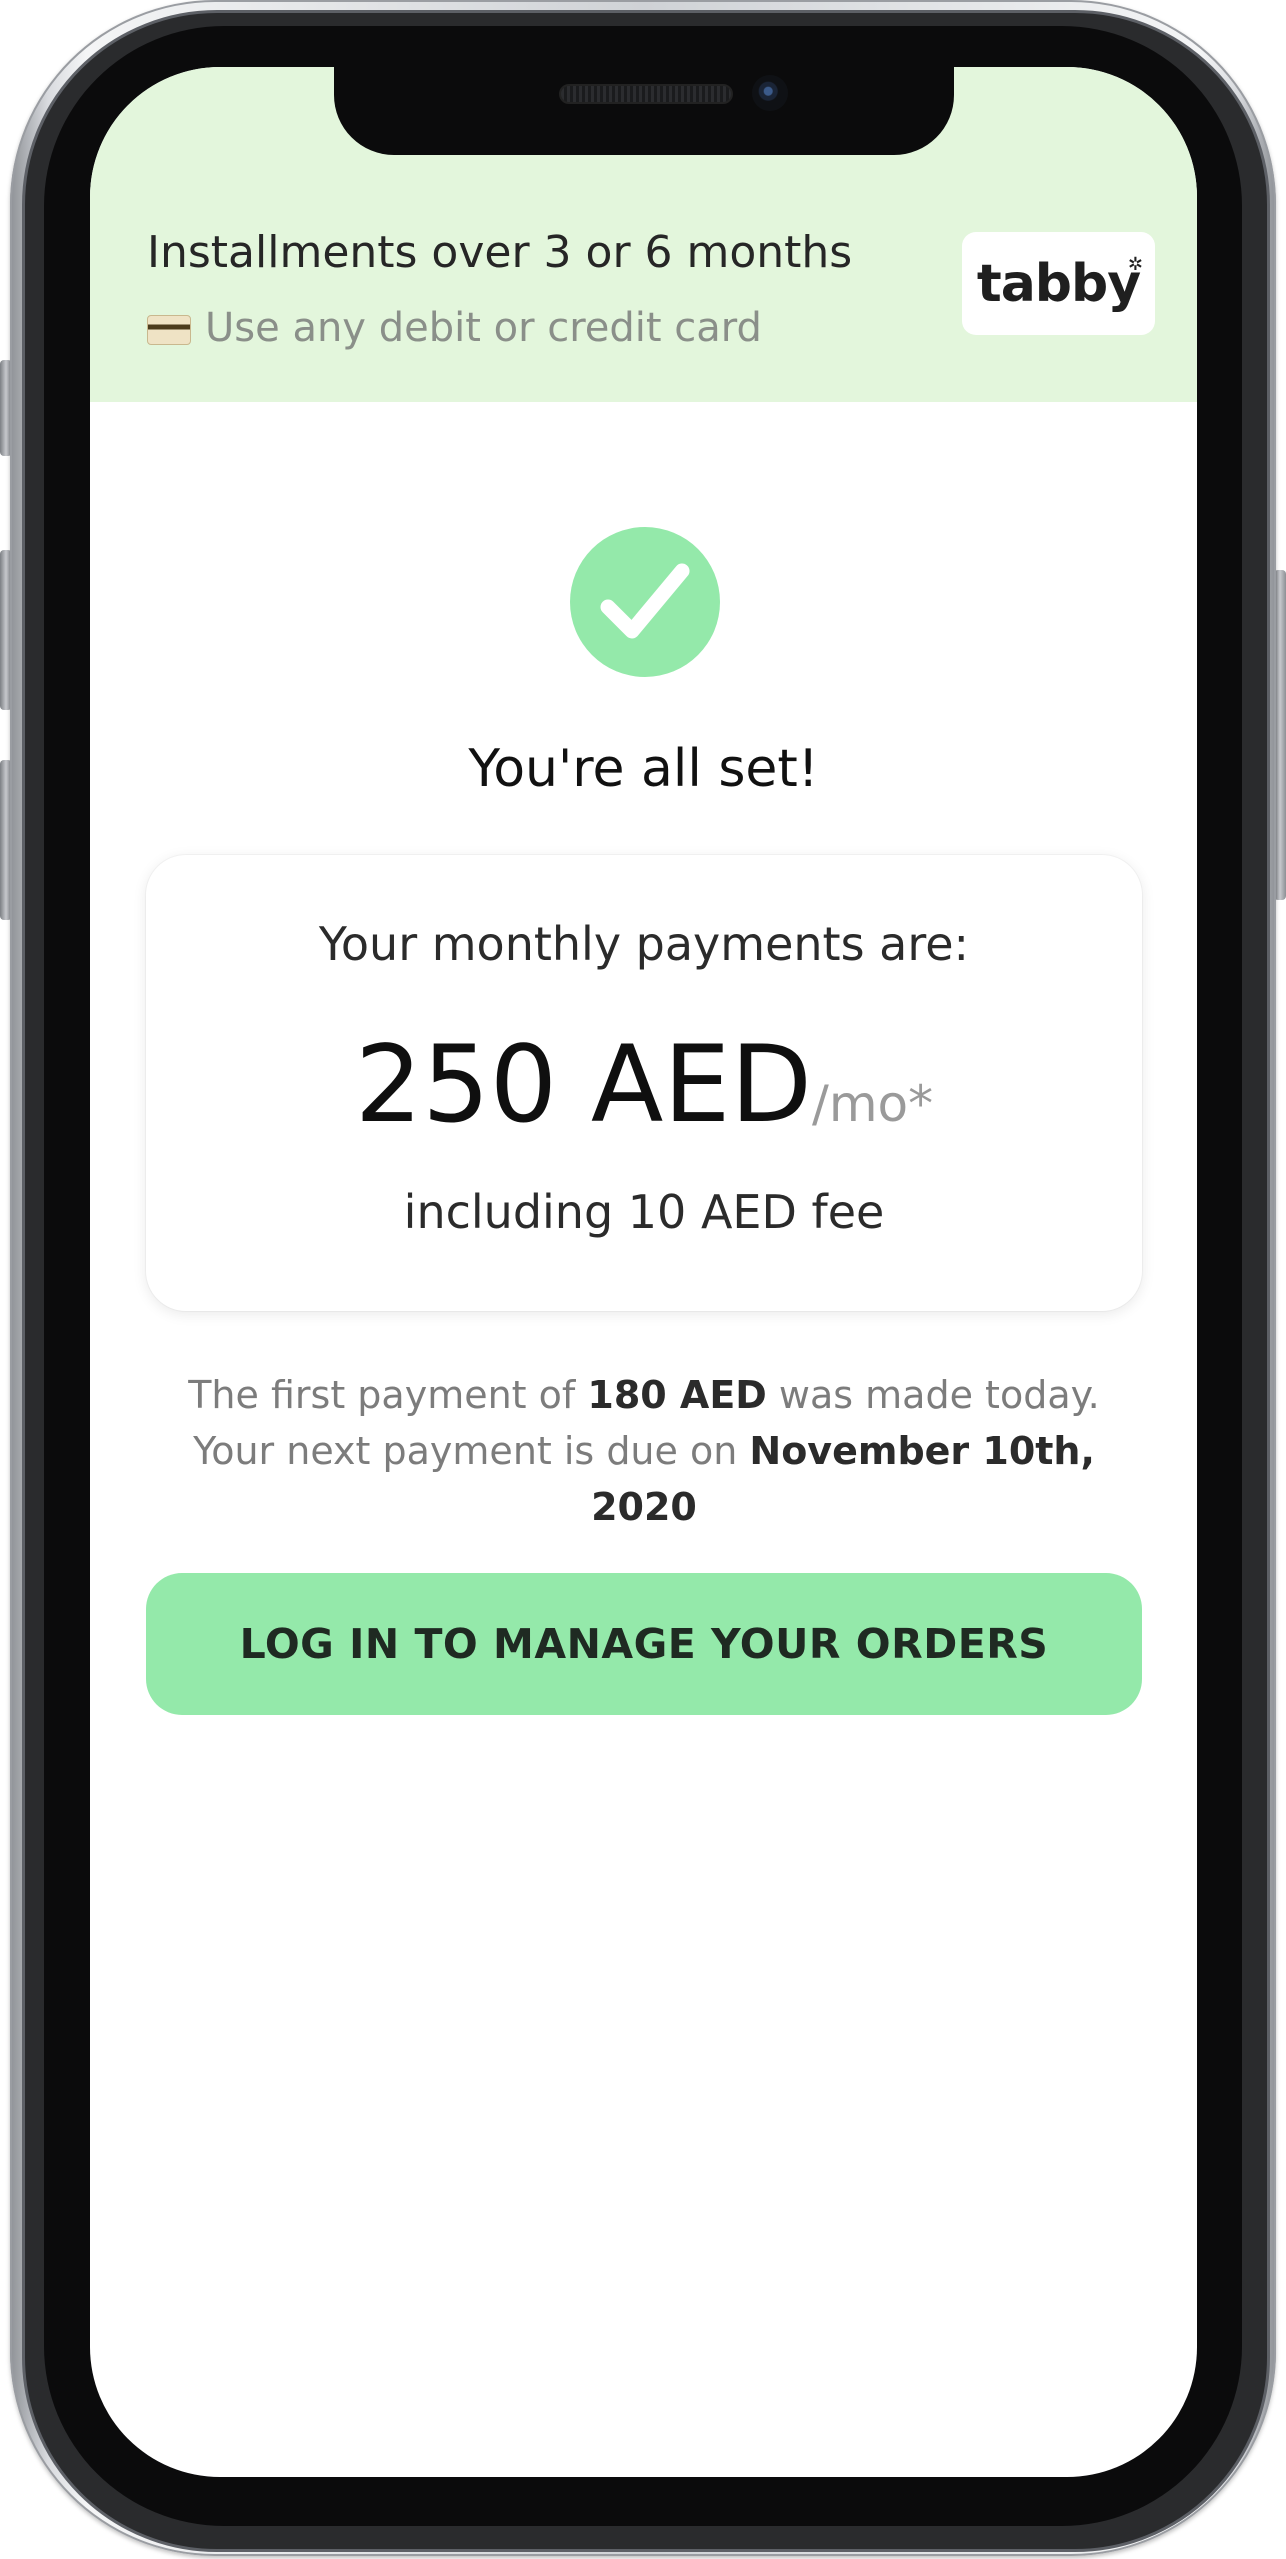 The width and height of the screenshot is (1286, 2559). I want to click on notch, so click(644, 111).